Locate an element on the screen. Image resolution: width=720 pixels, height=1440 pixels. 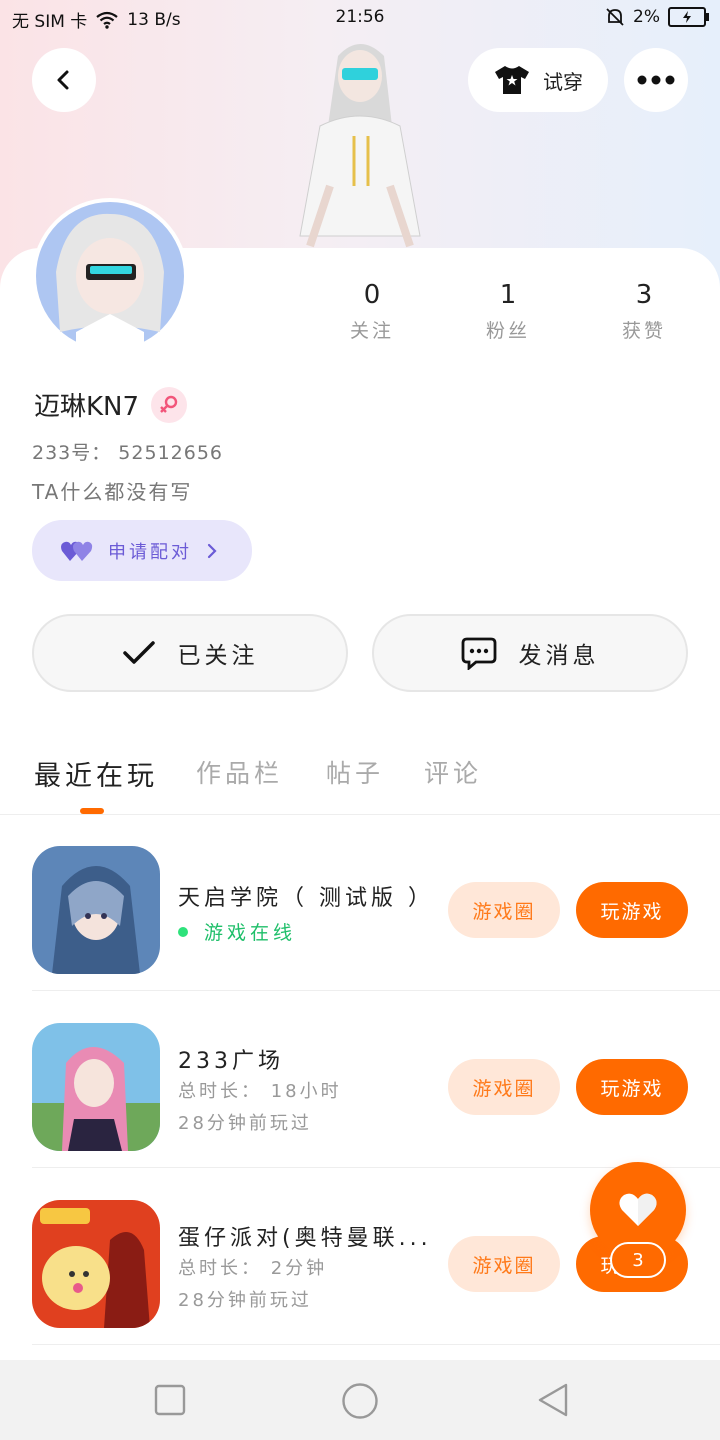
hearts-icon is located at coordinates (77, 551).